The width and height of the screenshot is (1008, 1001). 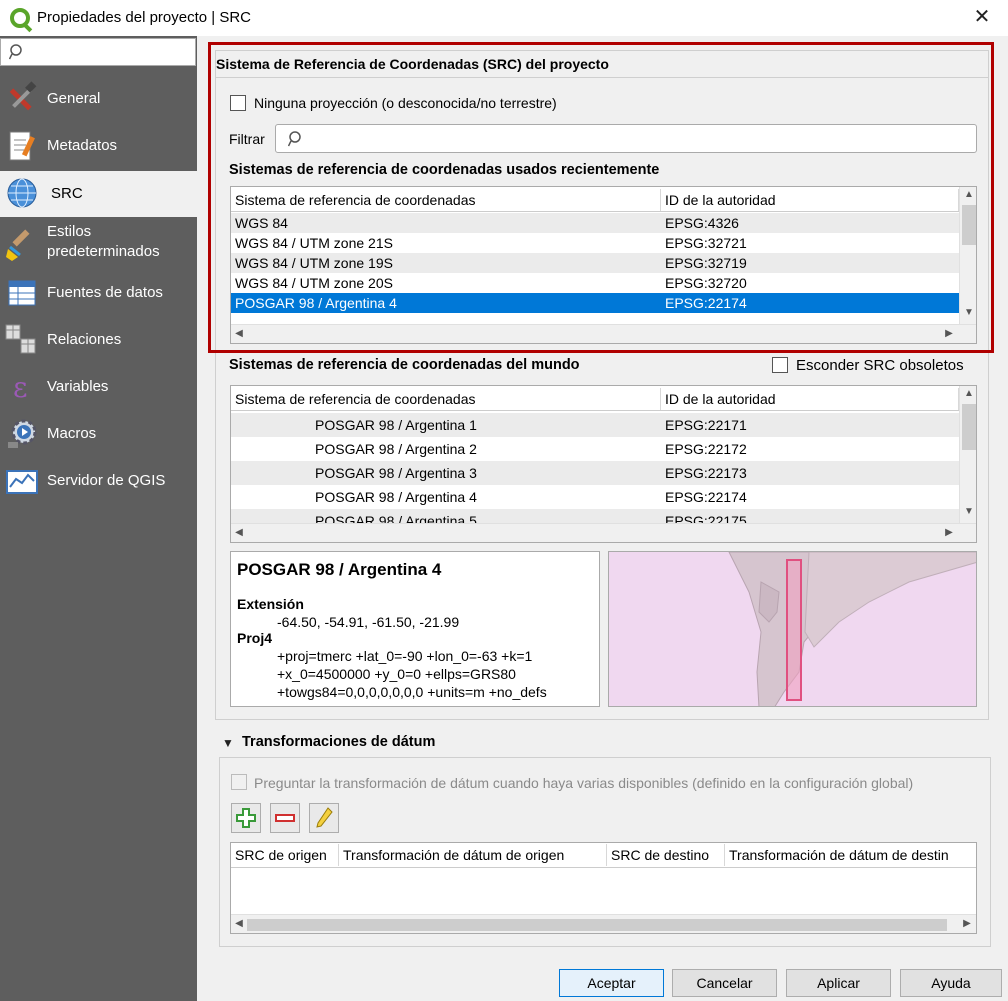 I want to click on paint-brush-icon, so click(x=18, y=245).